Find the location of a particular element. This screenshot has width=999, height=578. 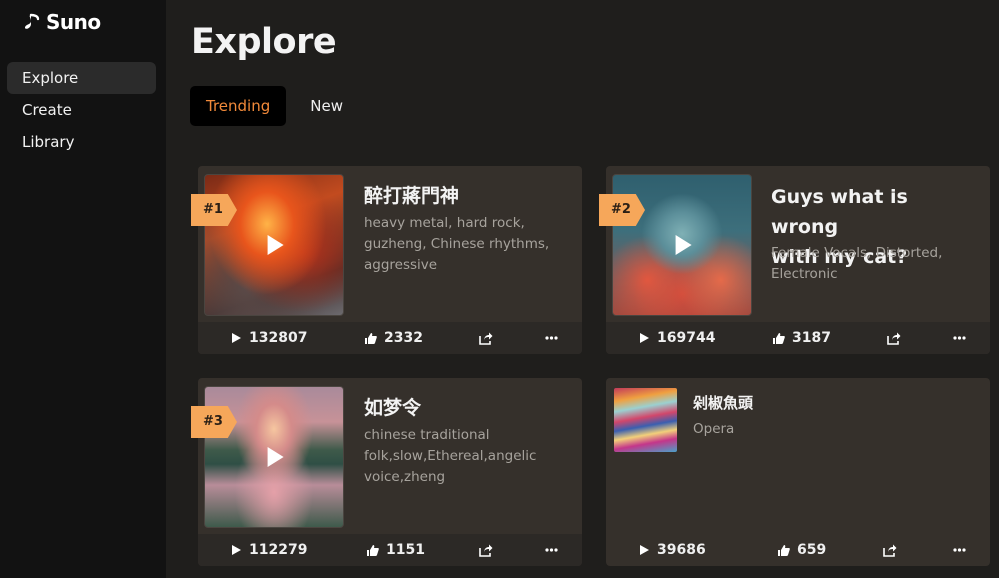

card-footer: 132807 2332 is located at coordinates (390, 338).